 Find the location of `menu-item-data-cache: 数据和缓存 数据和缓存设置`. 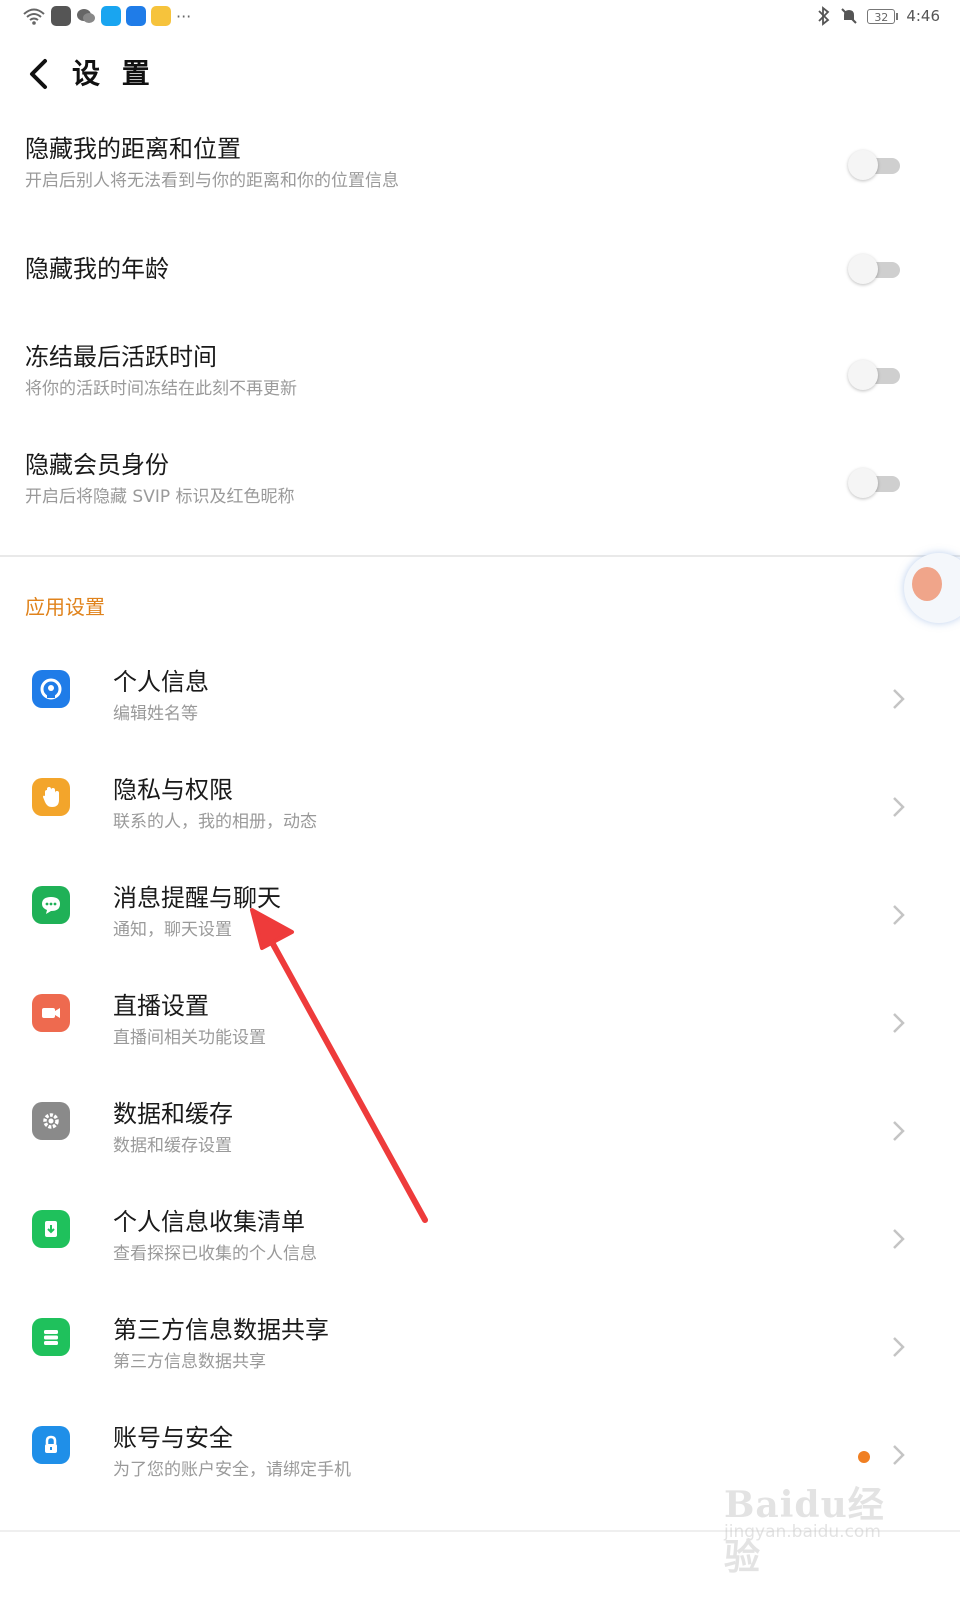

menu-item-data-cache: 数据和缓存 数据和缓存设置 is located at coordinates (480, 1136).